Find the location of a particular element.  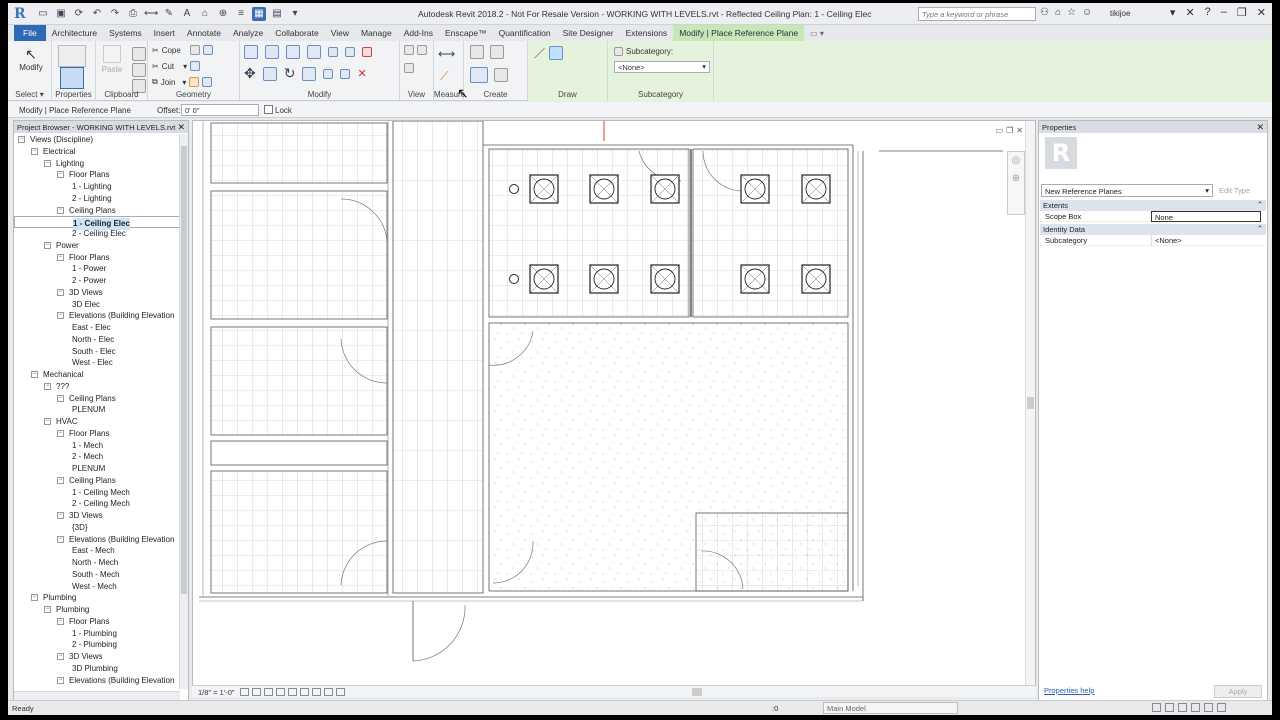

tab-add-ins: Add-Ins is located at coordinates (418, 33).